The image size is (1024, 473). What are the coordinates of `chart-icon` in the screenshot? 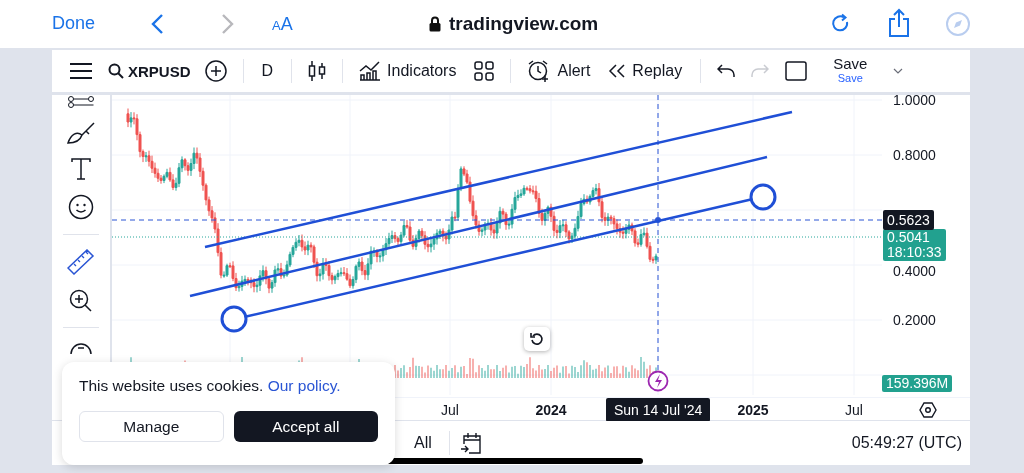 It's located at (370, 71).